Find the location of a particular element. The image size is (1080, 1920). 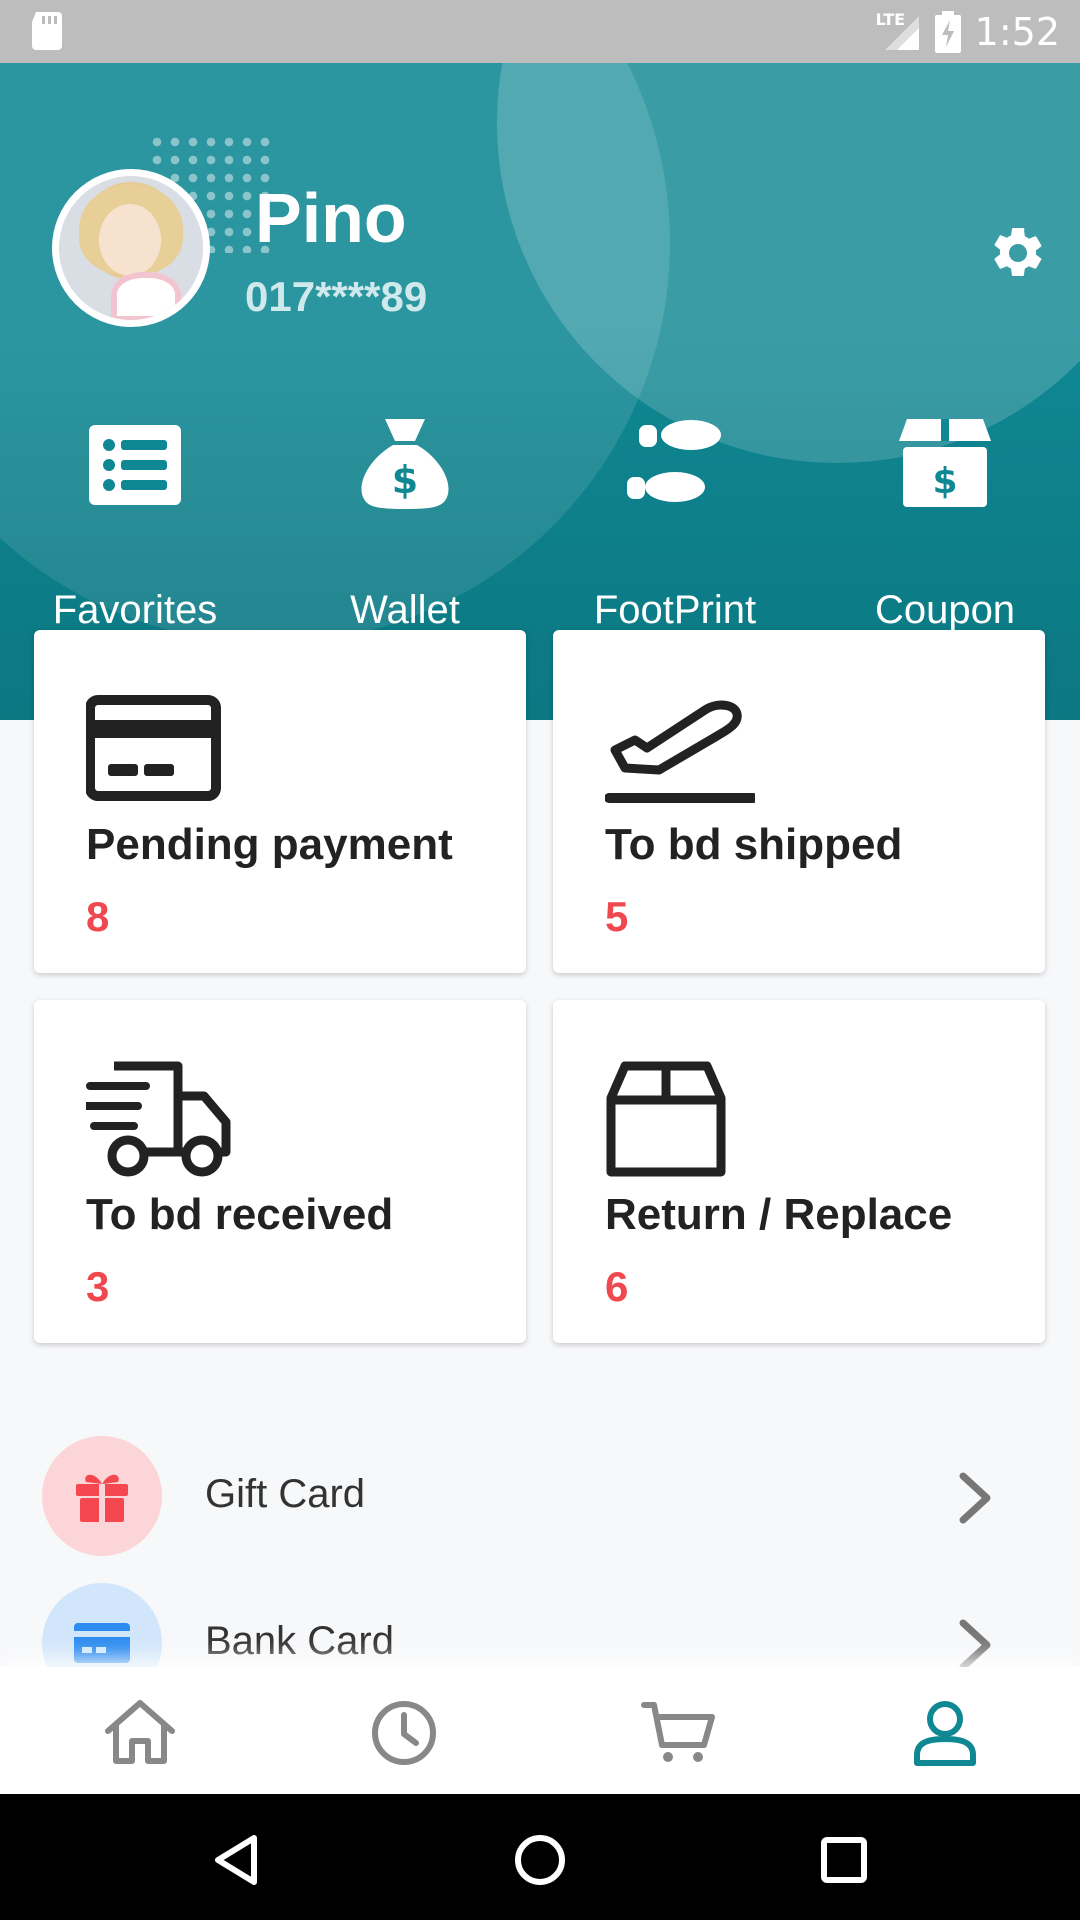

card-title: To bd received is located at coordinates (240, 1214).